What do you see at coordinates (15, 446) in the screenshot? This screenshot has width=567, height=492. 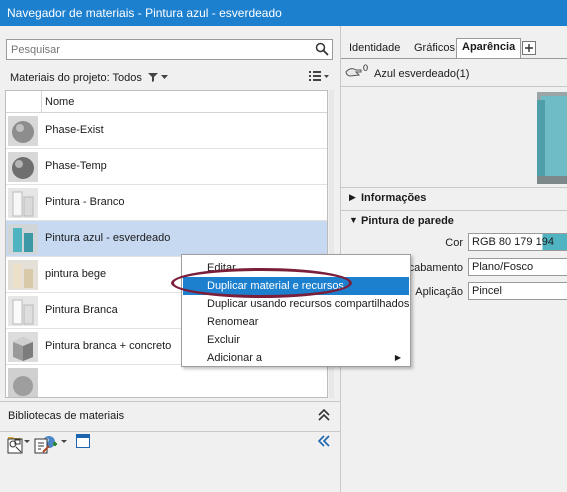 I see `render-icon` at bounding box center [15, 446].